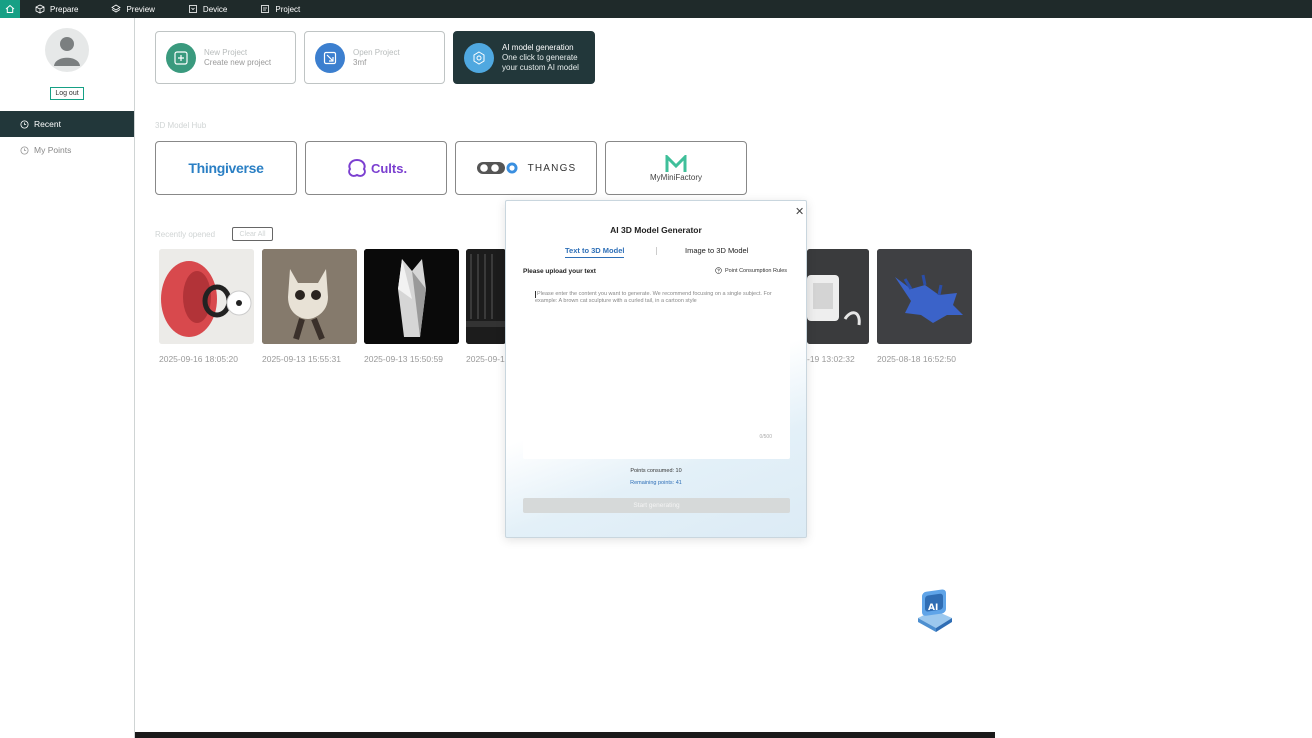 The width and height of the screenshot is (1312, 738). Describe the element at coordinates (485, 359) in the screenshot. I see `recent-date: 2025-09-1` at that location.